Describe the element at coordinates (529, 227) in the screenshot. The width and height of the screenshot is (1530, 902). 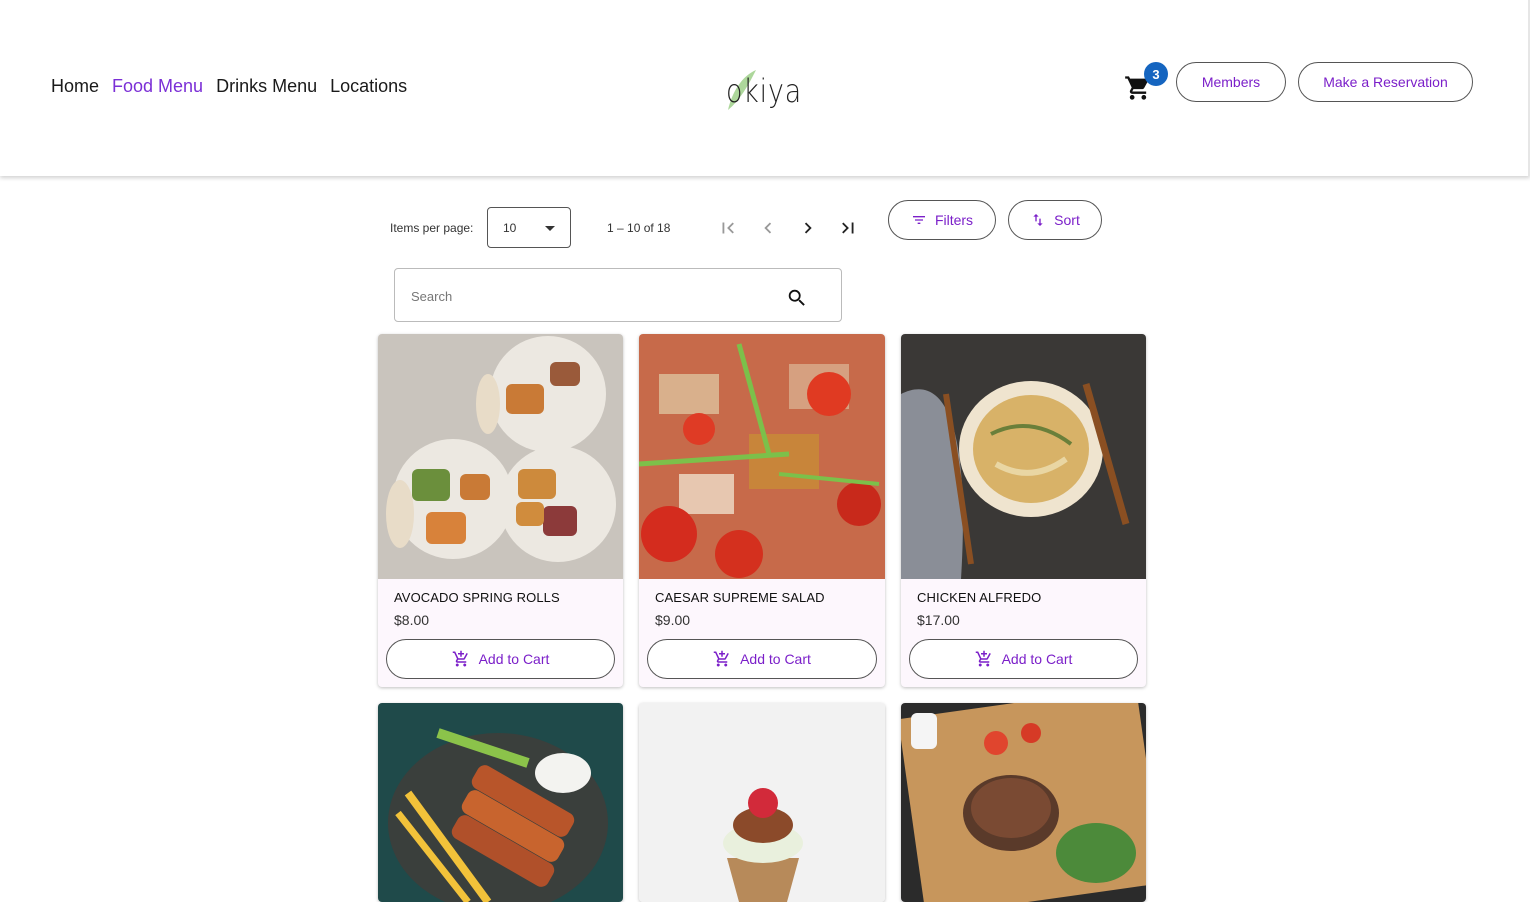
I see `items-per-page-select: 10` at that location.